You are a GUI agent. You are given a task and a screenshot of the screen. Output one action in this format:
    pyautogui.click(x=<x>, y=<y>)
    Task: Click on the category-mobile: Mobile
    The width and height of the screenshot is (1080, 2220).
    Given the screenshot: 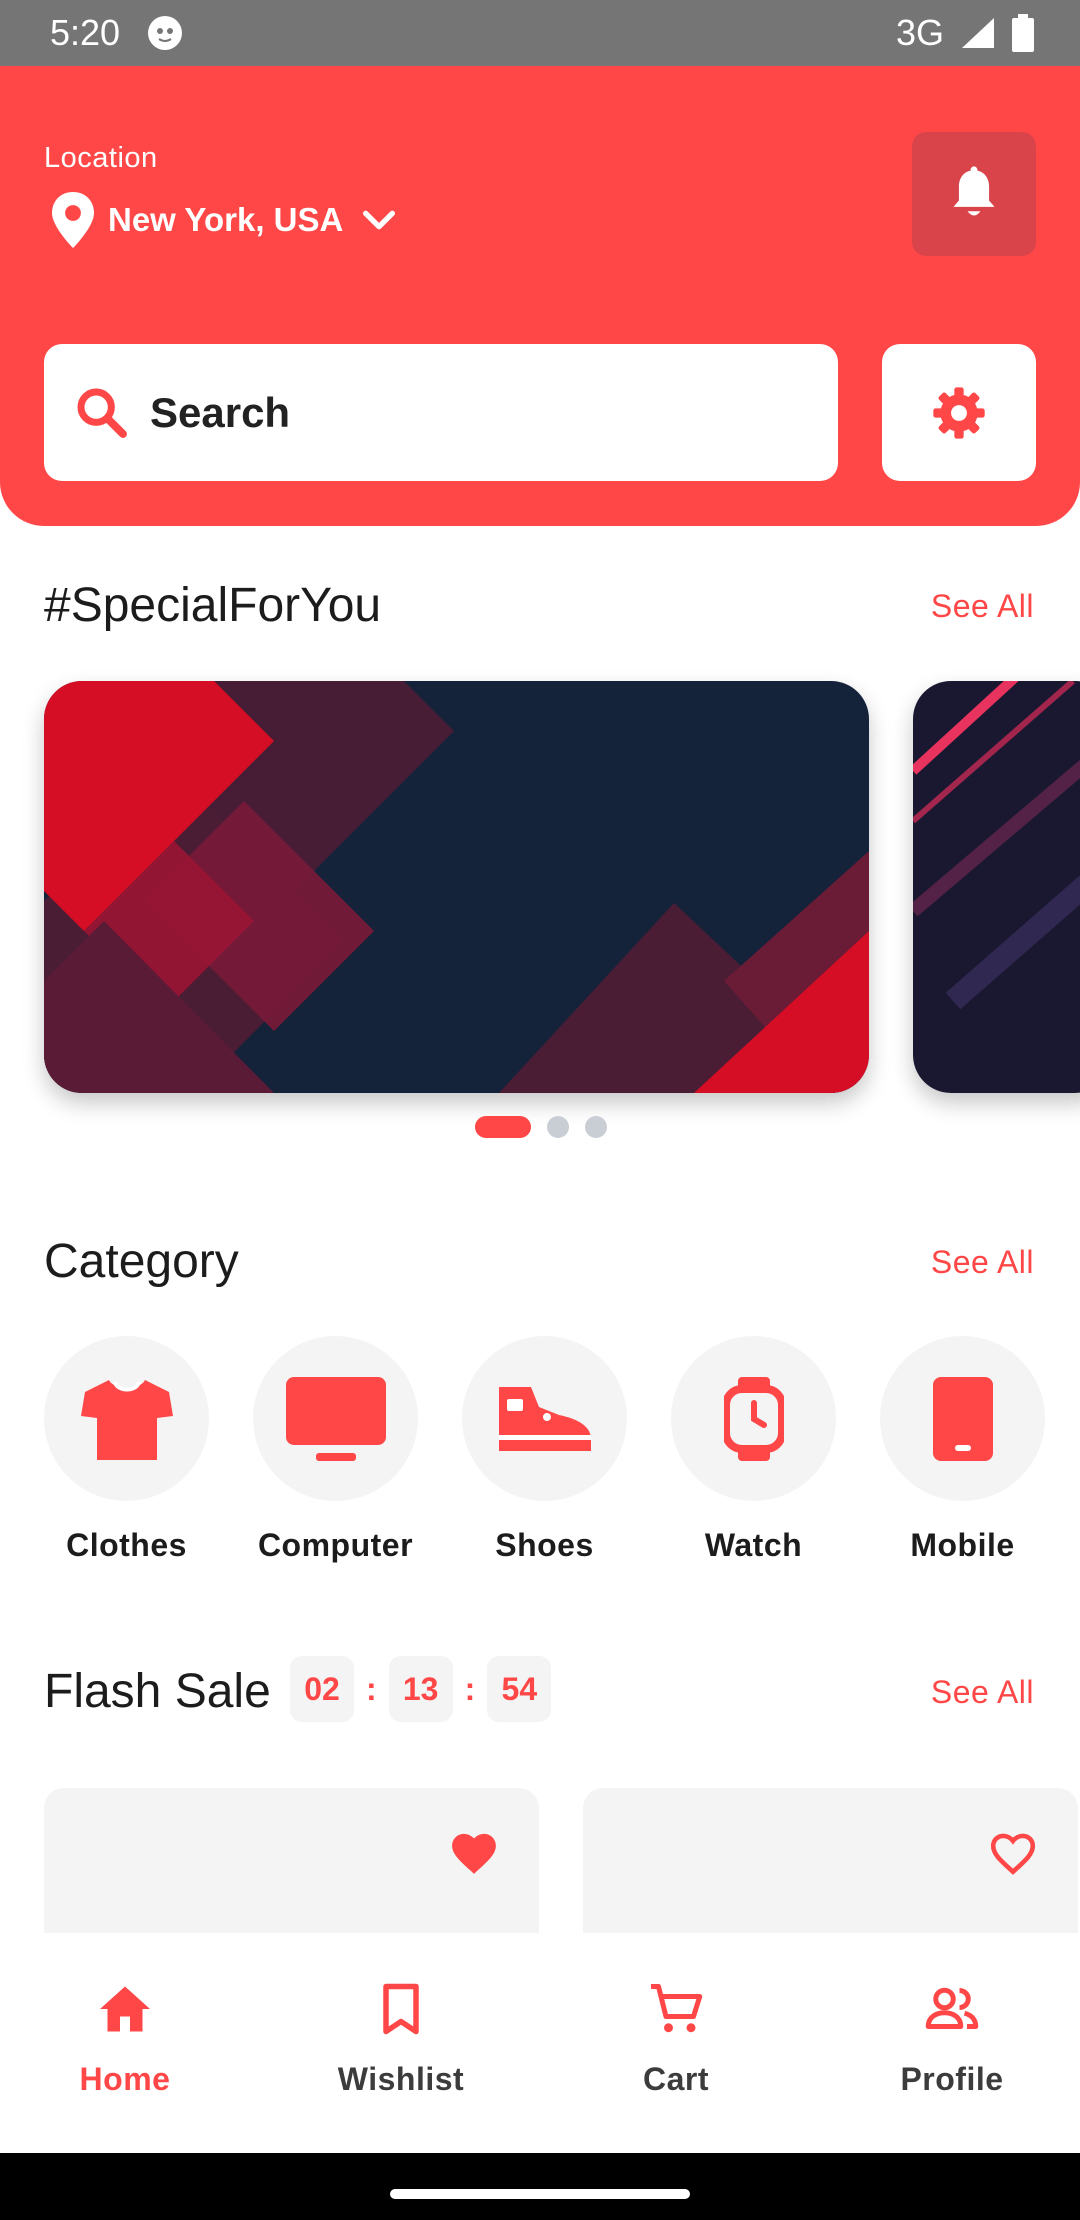 What is the action you would take?
    pyautogui.click(x=962, y=1450)
    